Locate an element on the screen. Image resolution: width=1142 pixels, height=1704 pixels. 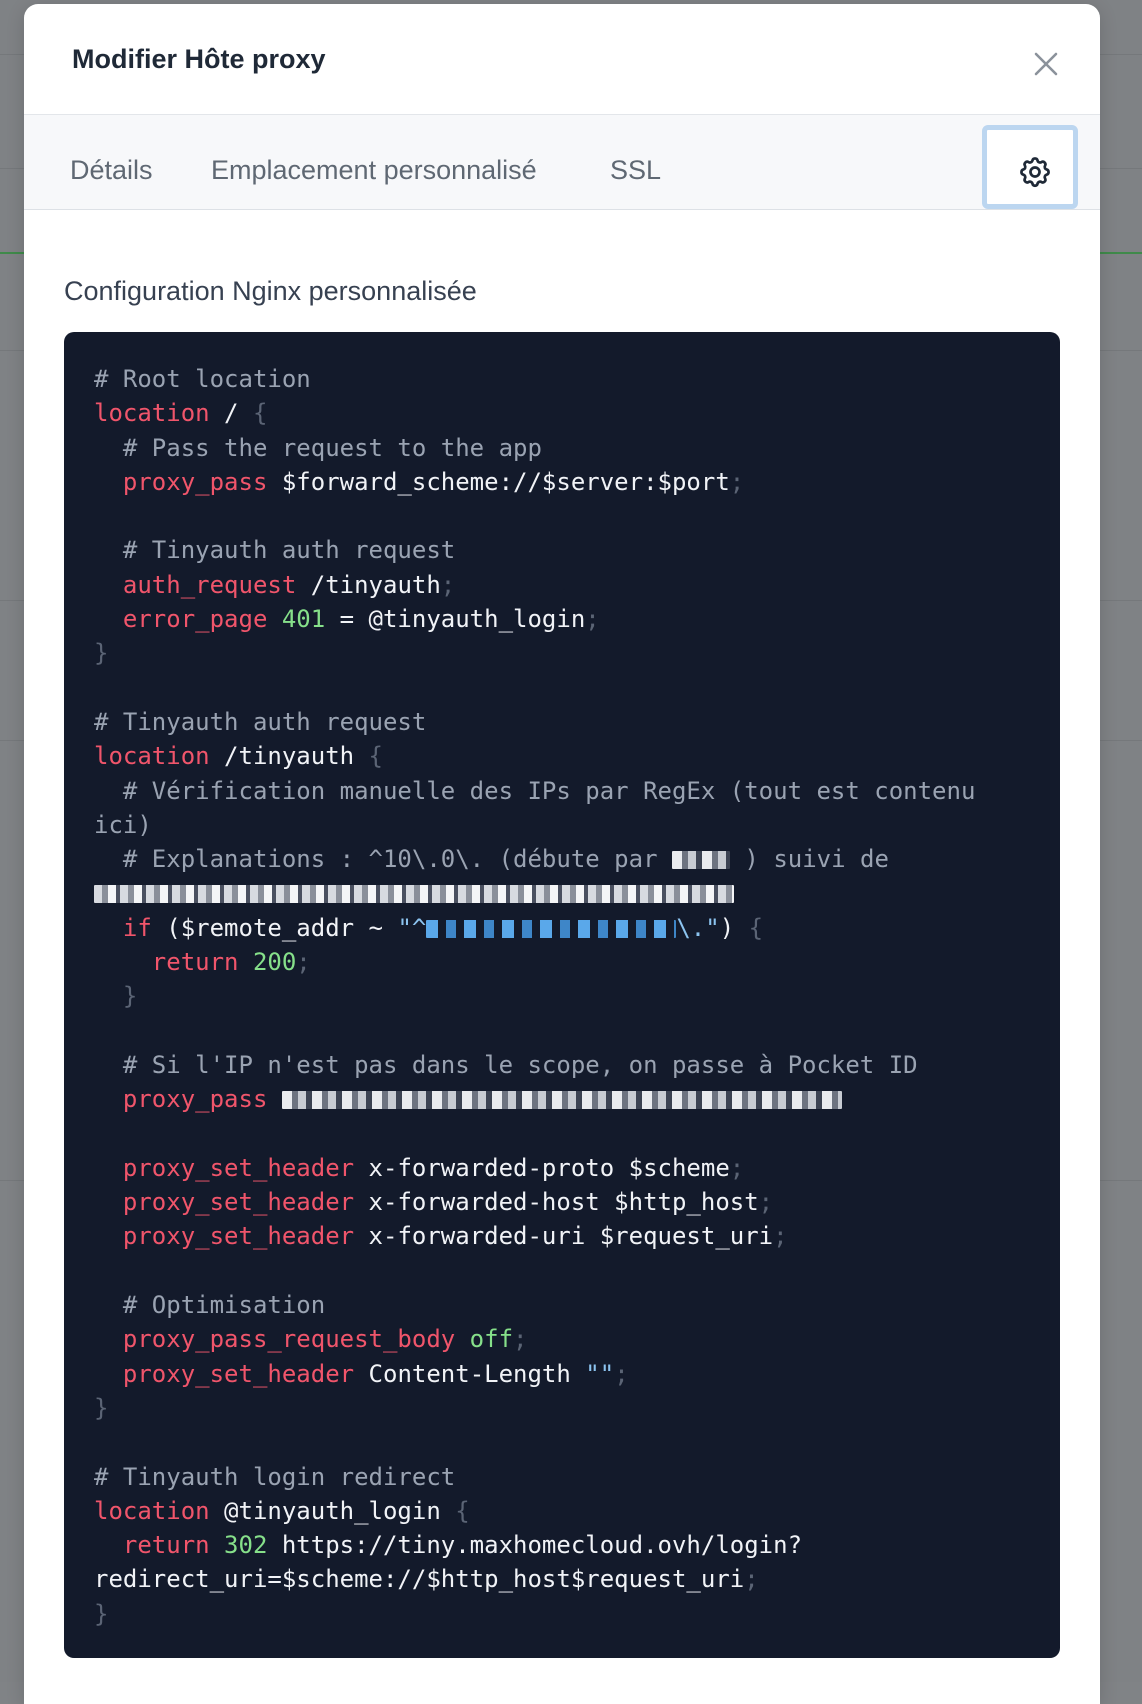
modal-header: Modifier Hôte proxy is located at coordinates (562, 59).